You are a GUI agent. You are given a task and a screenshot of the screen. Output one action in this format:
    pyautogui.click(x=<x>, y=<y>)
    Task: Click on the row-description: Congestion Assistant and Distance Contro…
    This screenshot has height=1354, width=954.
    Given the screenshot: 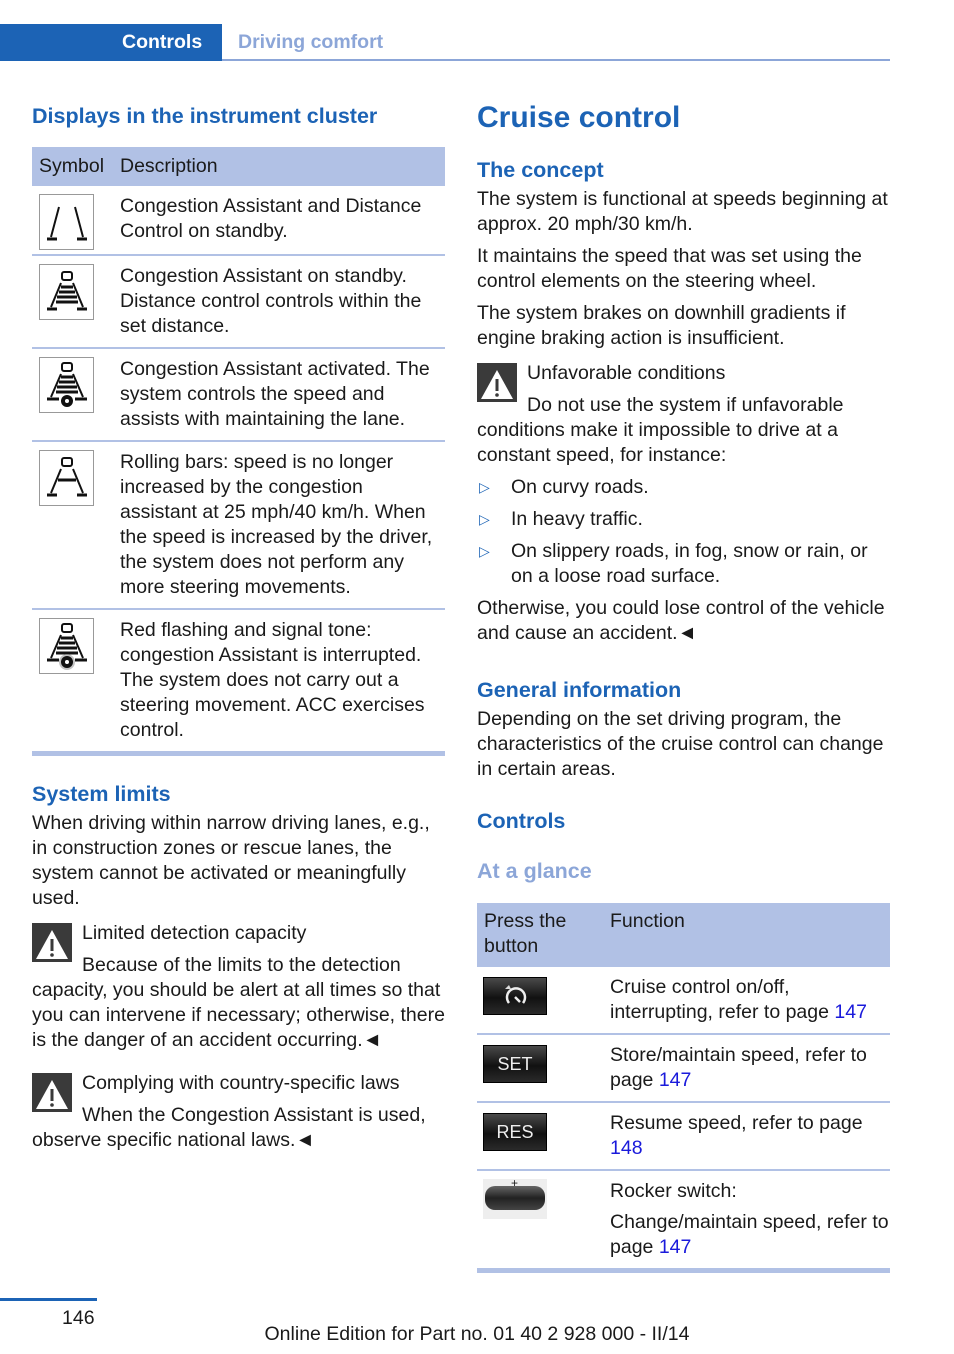 What is the action you would take?
    pyautogui.click(x=271, y=218)
    